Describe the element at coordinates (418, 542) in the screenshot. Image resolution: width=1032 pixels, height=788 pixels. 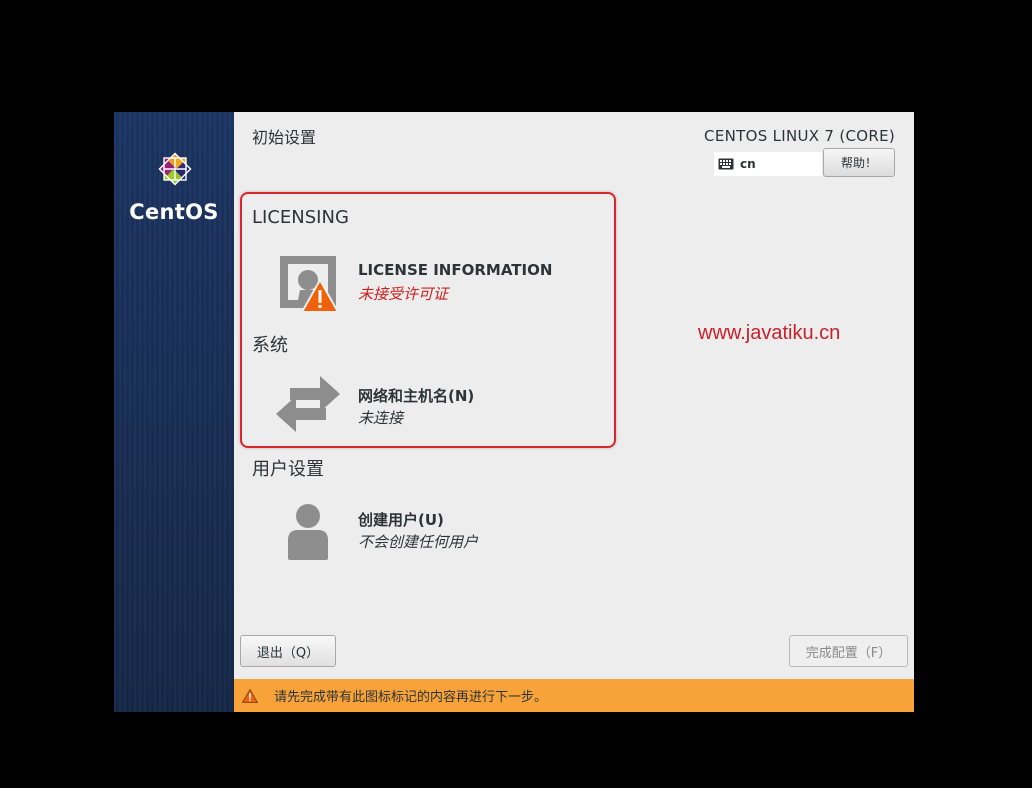
I see `spoke-status: 不会创建任何用户` at that location.